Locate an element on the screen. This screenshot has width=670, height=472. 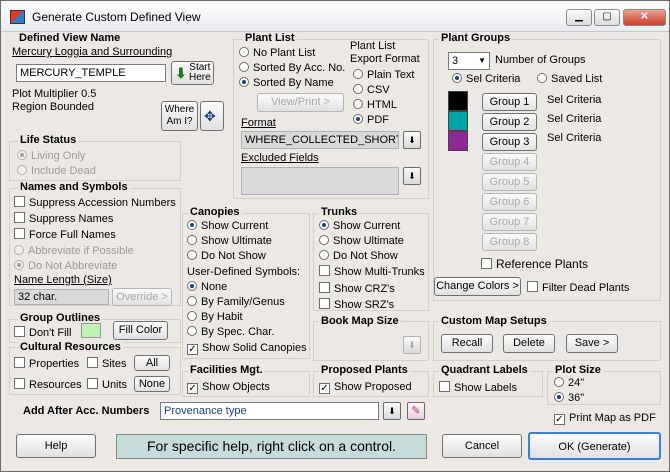
radio-include-dead: Include Dead is located at coordinates (56, 171).